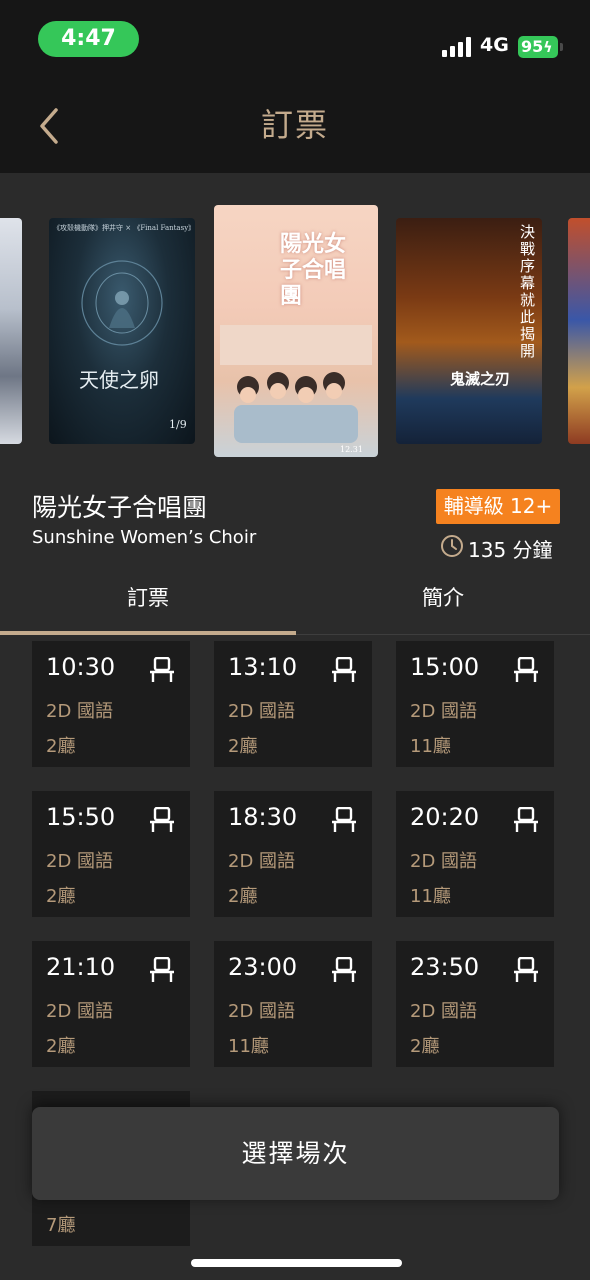 The height and width of the screenshot is (1280, 590). What do you see at coordinates (122, 228) in the screenshot?
I see `poster-top-caption: 《攻殼機動隊》押井守 × 《Final Fantasy》天野喜孝` at bounding box center [122, 228].